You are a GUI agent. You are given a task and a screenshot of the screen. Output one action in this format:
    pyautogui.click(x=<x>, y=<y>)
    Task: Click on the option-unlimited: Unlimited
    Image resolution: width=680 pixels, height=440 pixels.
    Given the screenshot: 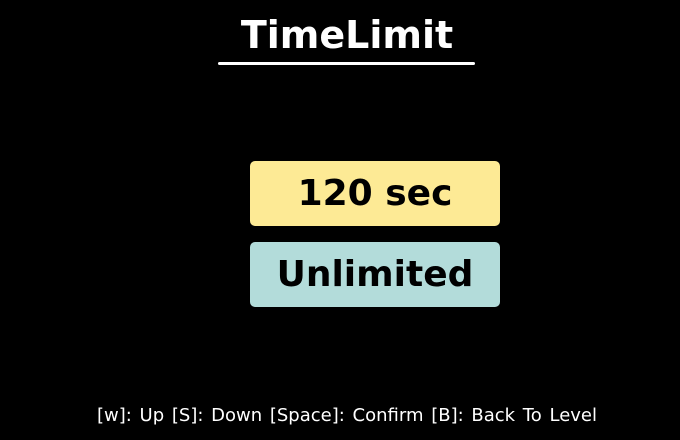 What is the action you would take?
    pyautogui.click(x=375, y=274)
    